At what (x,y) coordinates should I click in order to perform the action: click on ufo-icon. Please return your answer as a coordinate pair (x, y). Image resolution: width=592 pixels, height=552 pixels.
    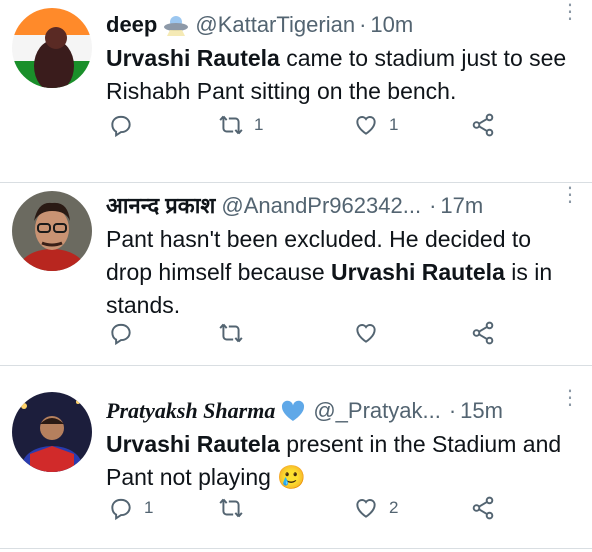
    Looking at the image, I should click on (176, 25).